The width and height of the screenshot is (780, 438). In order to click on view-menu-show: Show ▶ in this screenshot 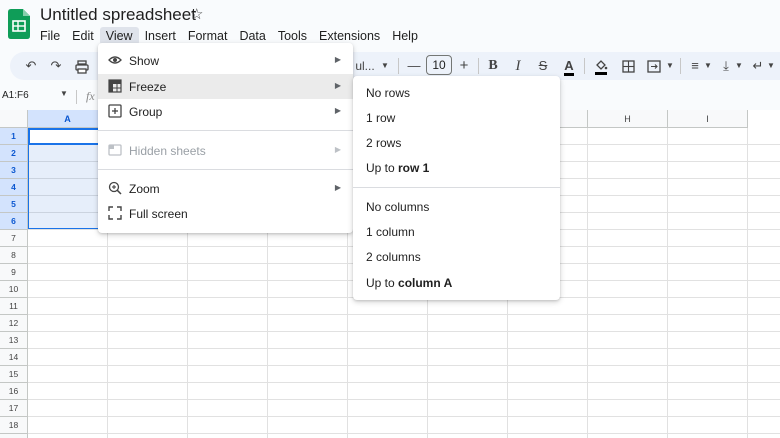, I will do `click(225, 60)`.